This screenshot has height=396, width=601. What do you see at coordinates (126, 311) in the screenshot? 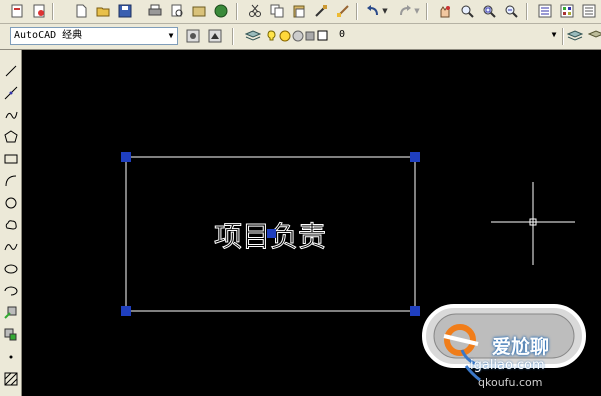
I see `grip-bottom-left` at bounding box center [126, 311].